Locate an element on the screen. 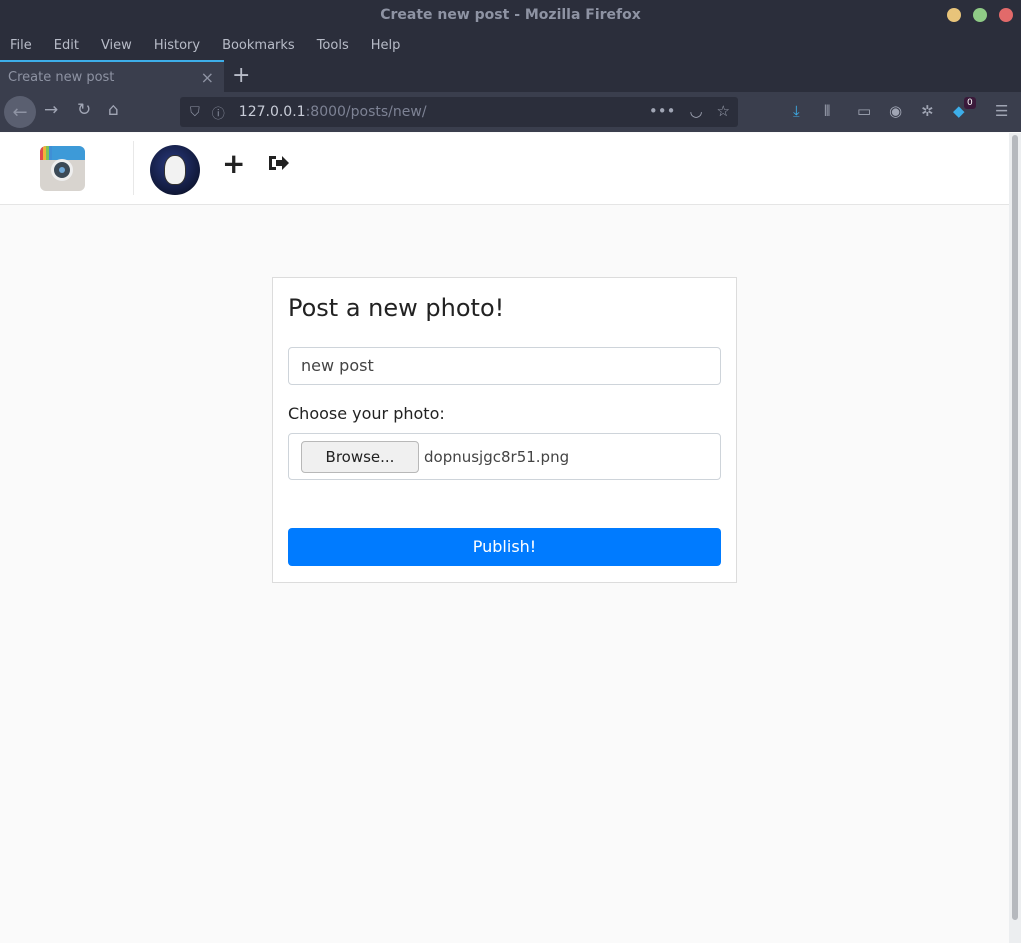 The height and width of the screenshot is (943, 1021). forward-button: → is located at coordinates (51, 110).